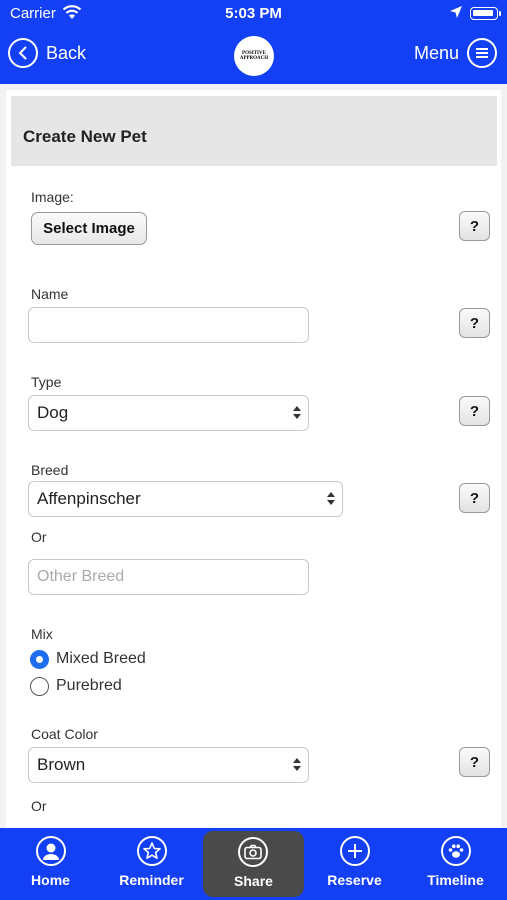  Describe the element at coordinates (39, 537) in the screenshot. I see `or-label: Or` at that location.